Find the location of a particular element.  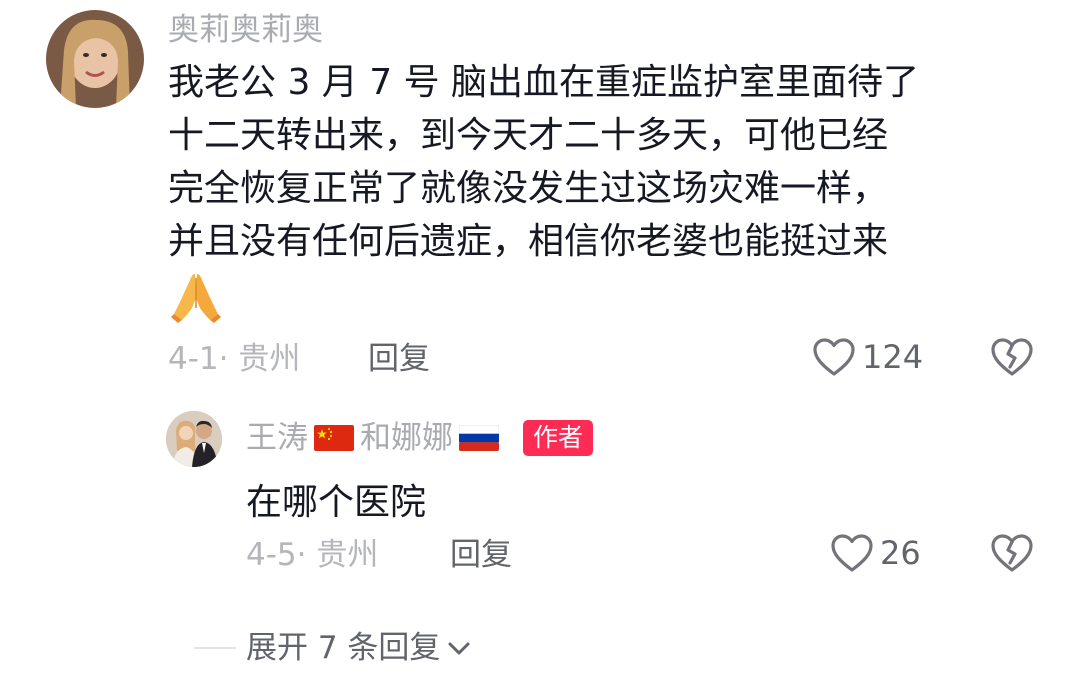

expand-divider is located at coordinates (215, 648).